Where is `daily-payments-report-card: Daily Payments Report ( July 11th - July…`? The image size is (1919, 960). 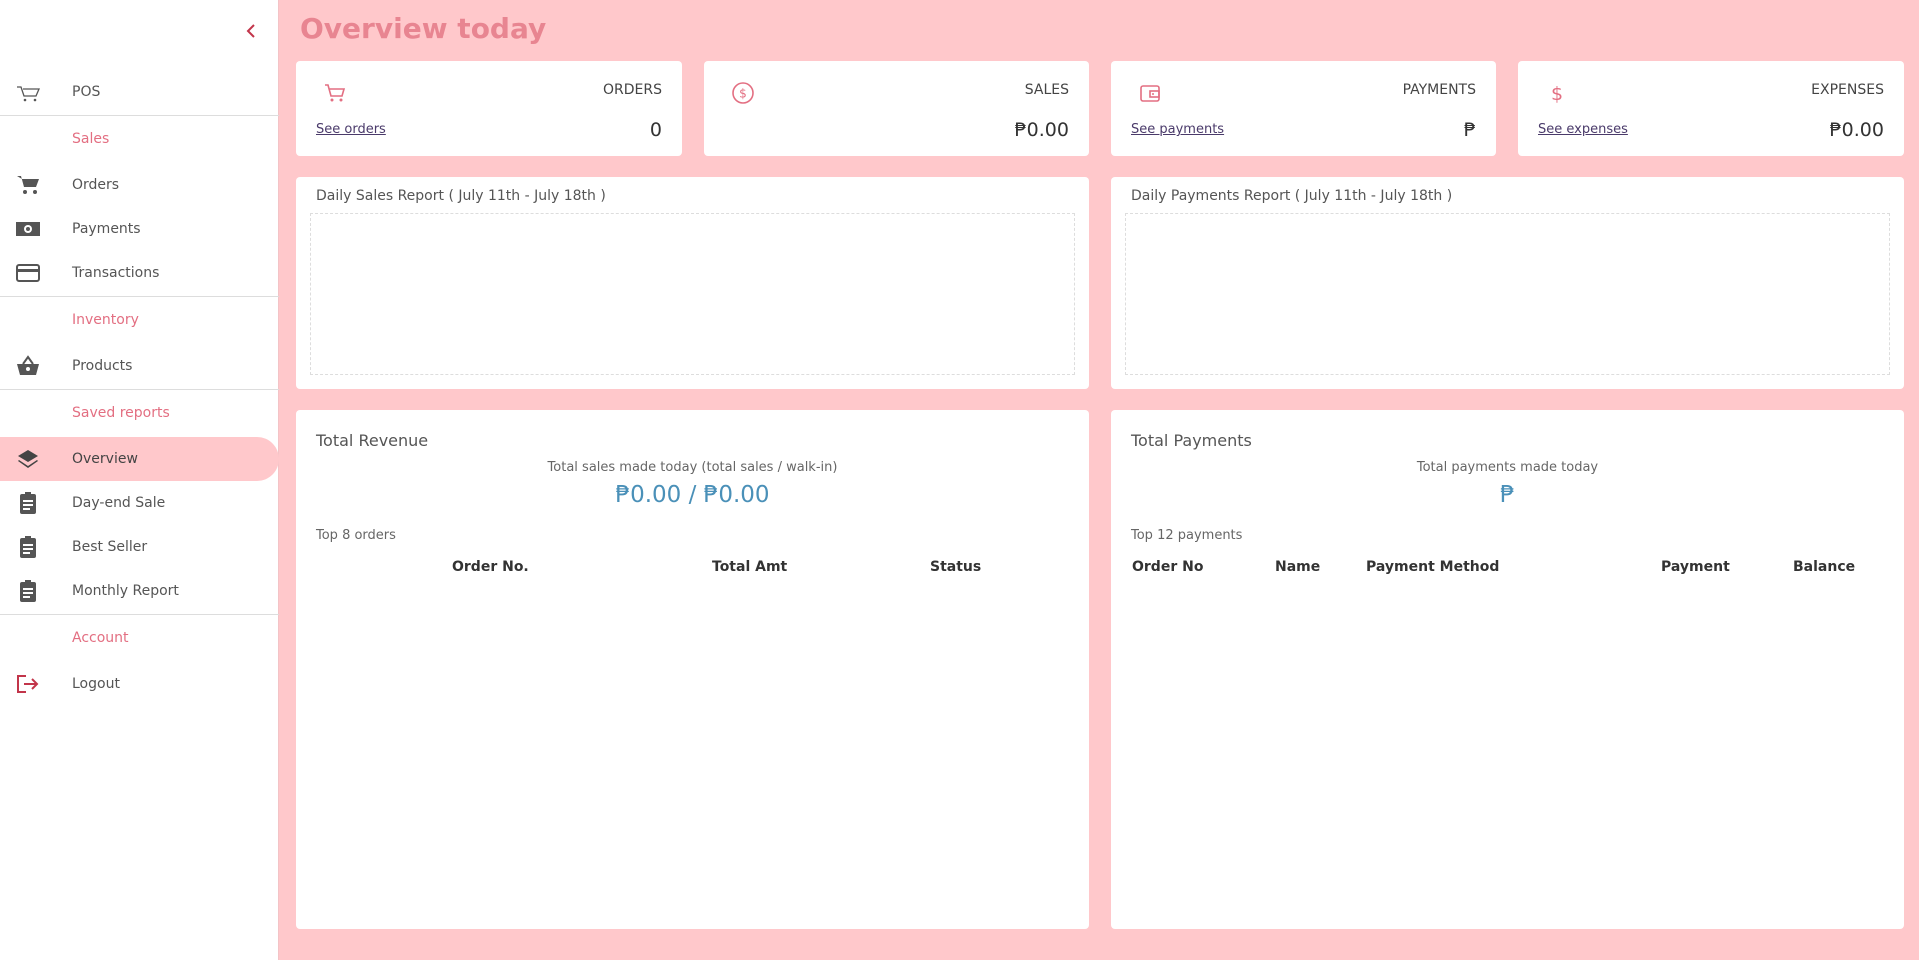 daily-payments-report-card: Daily Payments Report ( July 11th - July… is located at coordinates (1507, 283).